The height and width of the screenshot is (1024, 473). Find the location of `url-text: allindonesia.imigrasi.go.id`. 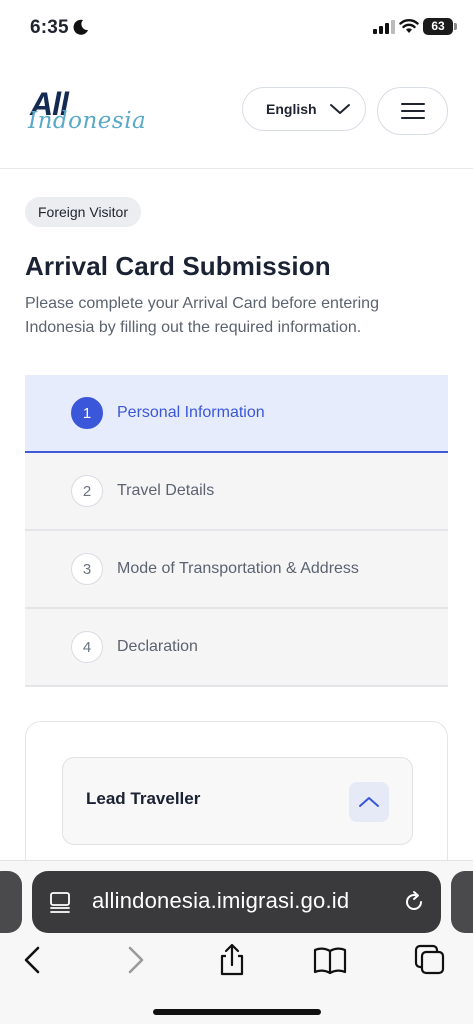

url-text: allindonesia.imigrasi.go.id is located at coordinates (221, 900).